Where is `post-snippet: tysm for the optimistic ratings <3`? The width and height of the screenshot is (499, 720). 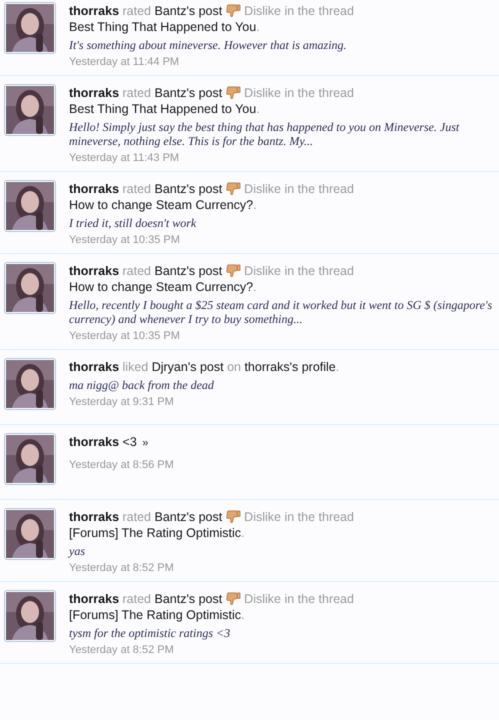 post-snippet: tysm for the optimistic ratings <3 is located at coordinates (150, 633).